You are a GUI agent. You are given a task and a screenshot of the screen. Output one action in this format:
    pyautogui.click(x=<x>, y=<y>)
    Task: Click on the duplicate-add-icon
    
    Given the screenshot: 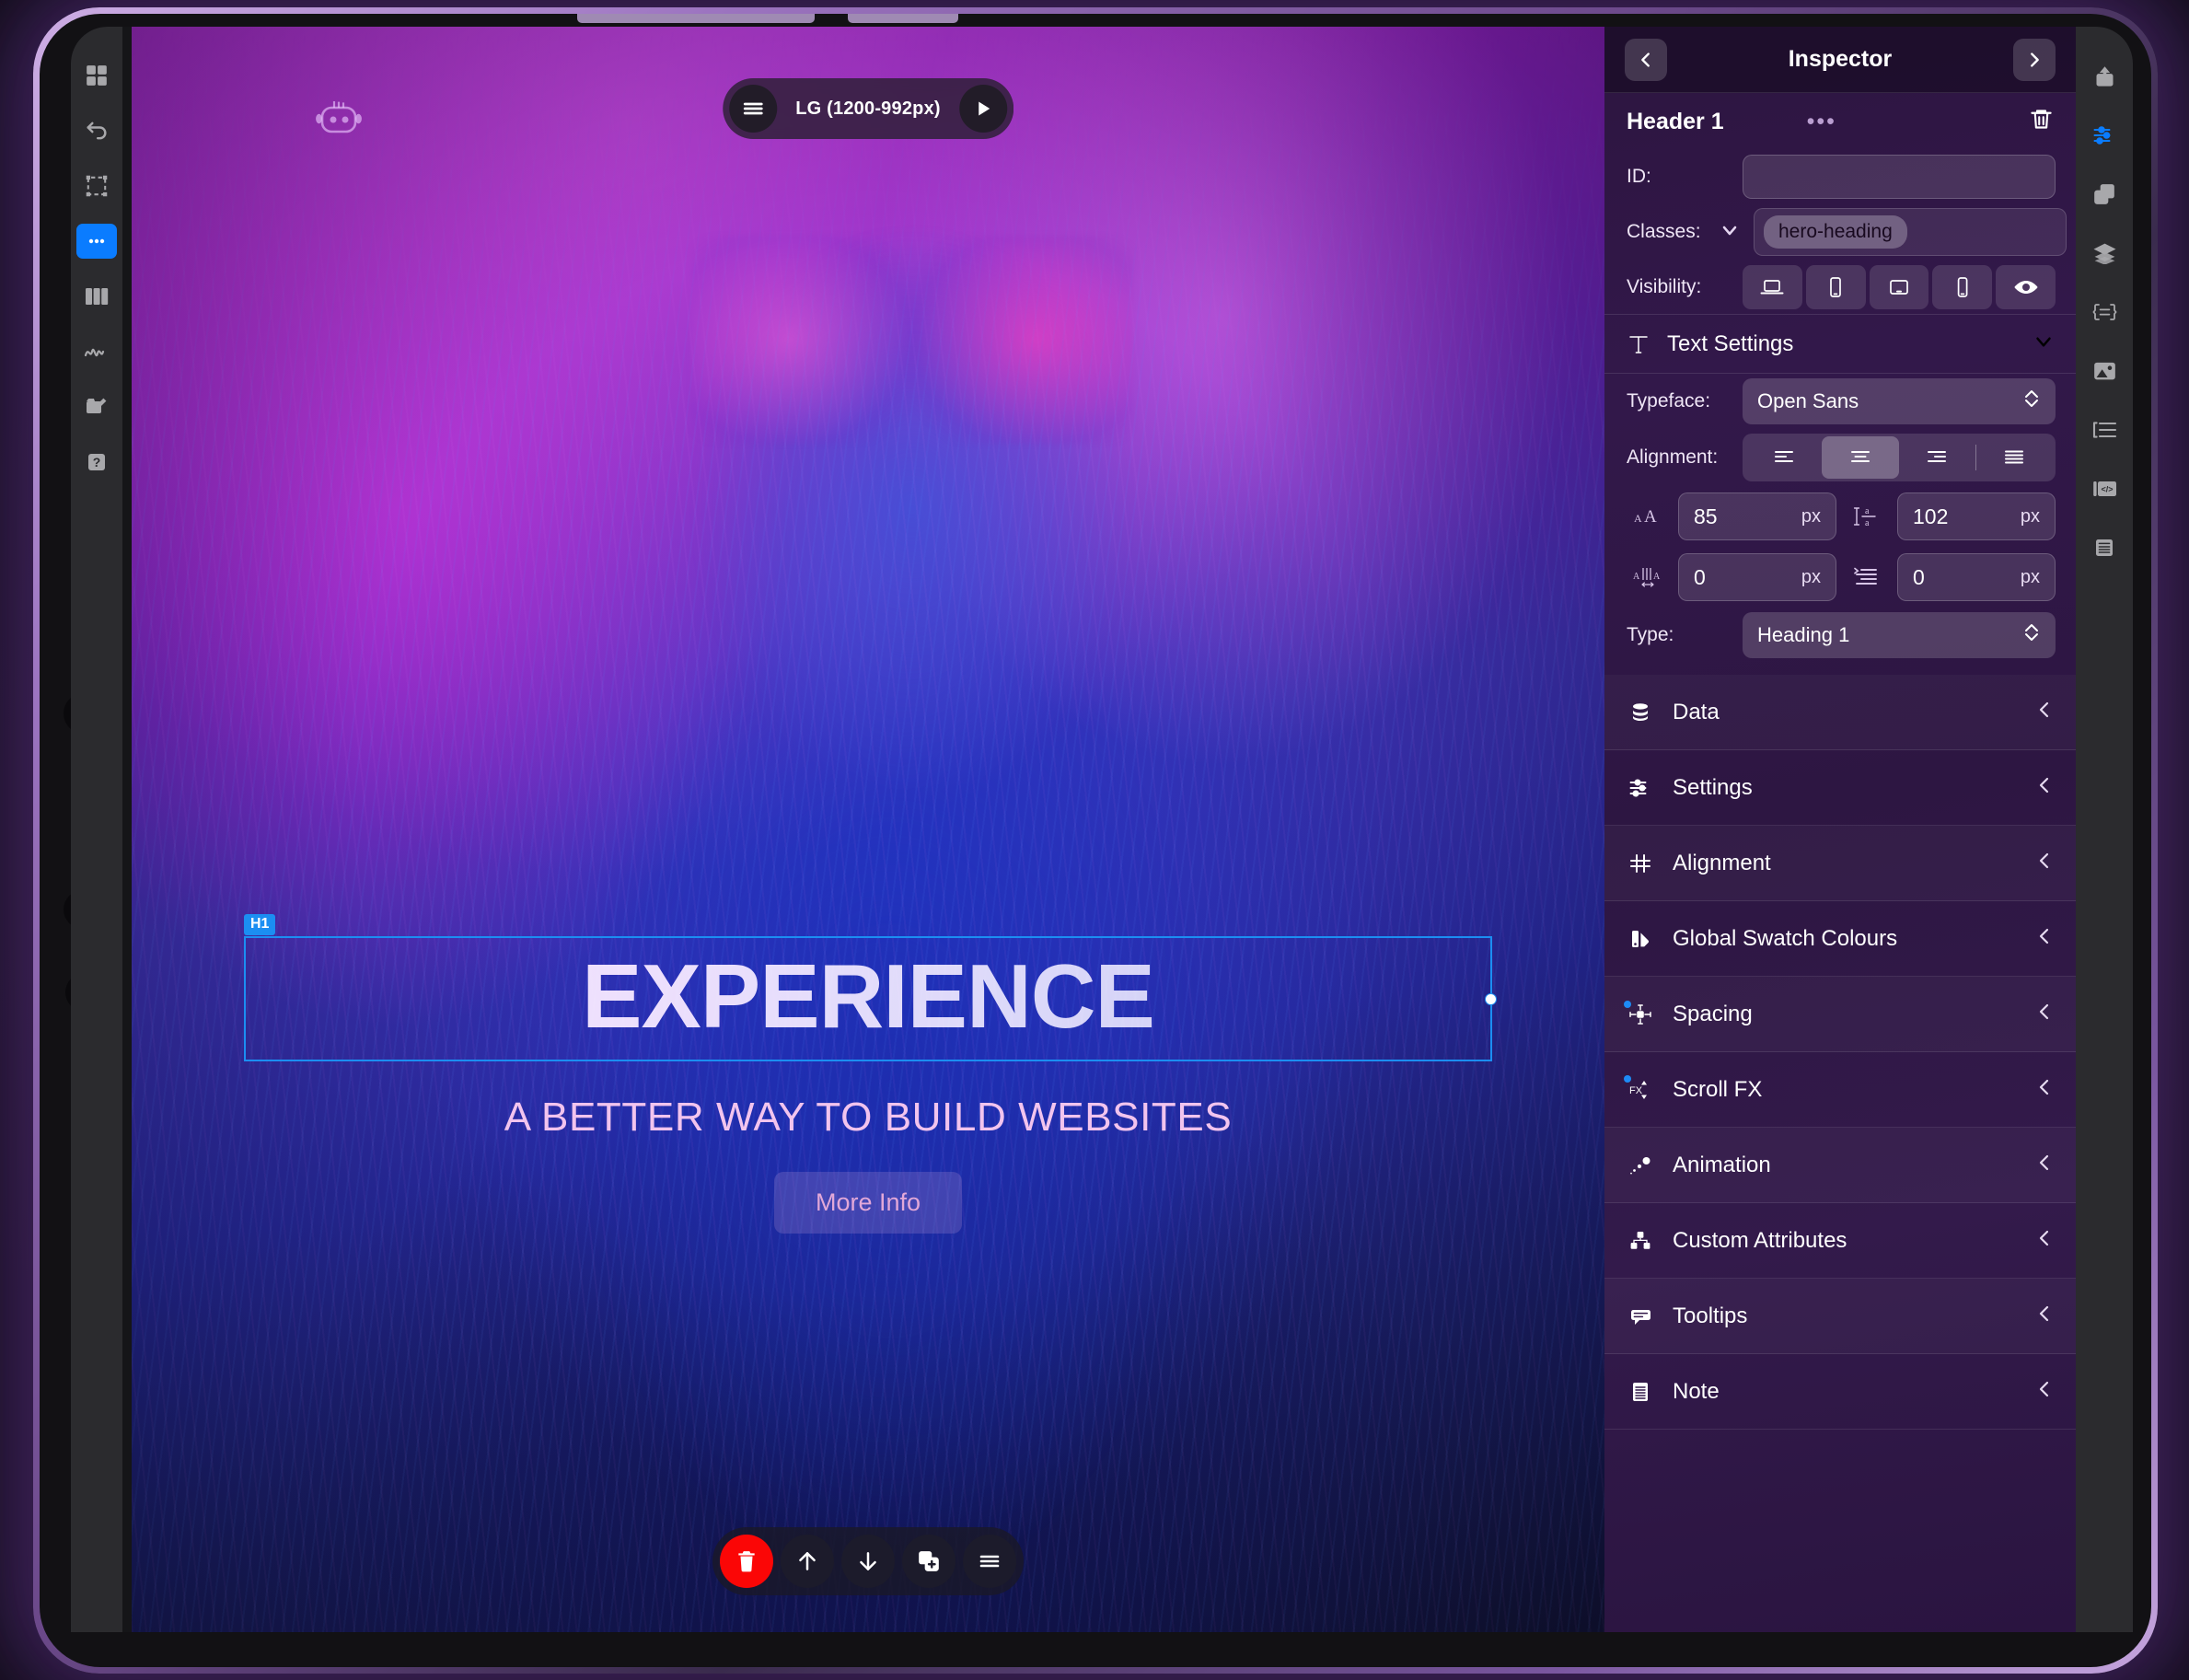 What is the action you would take?
    pyautogui.click(x=929, y=1561)
    